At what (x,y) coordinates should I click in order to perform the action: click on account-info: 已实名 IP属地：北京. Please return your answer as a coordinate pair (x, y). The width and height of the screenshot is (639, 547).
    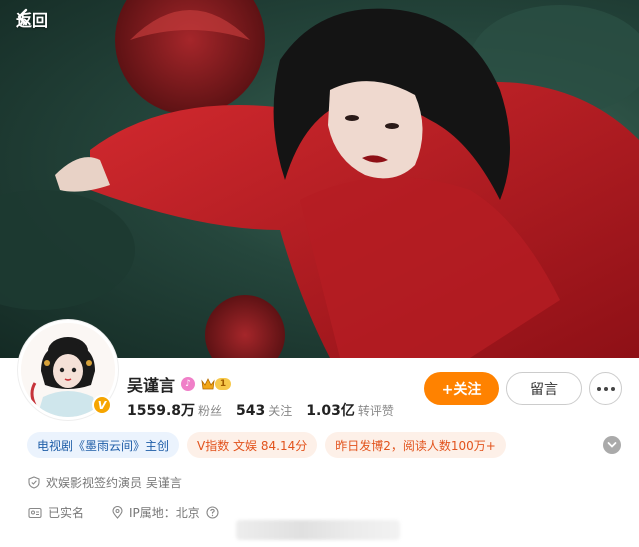
    Looking at the image, I should click on (123, 512).